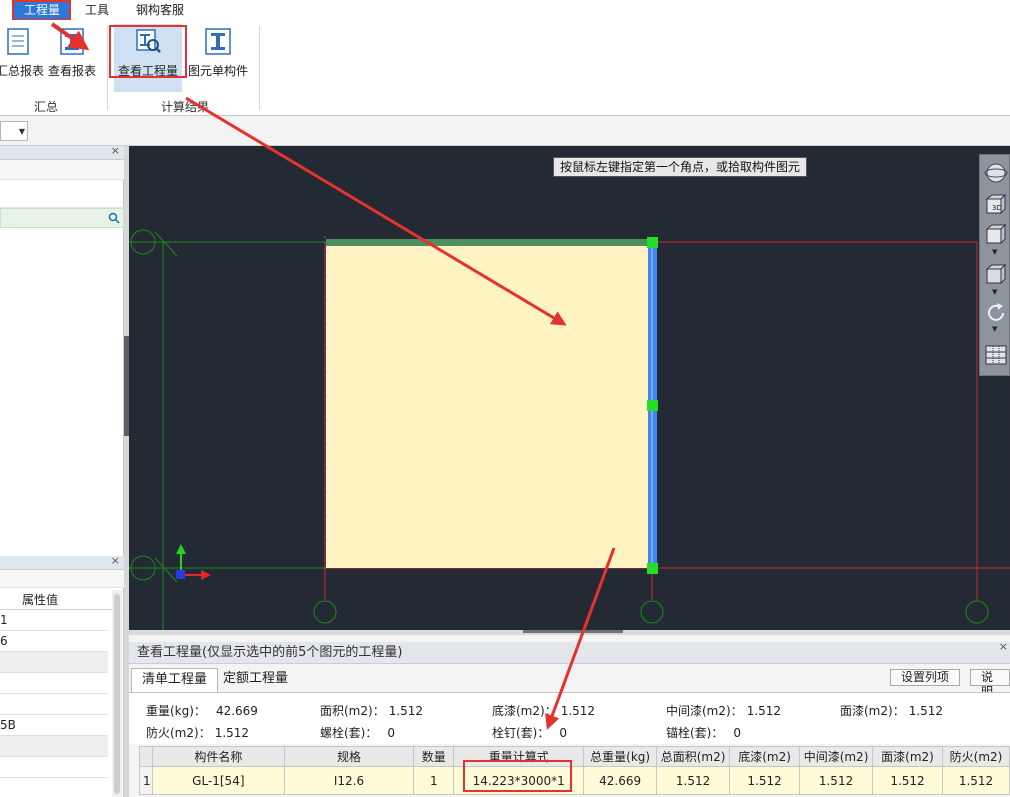 This screenshot has height=797, width=1010. What do you see at coordinates (836, 756) in the screenshot?
I see `column-header: 中间漆(m2)` at bounding box center [836, 756].